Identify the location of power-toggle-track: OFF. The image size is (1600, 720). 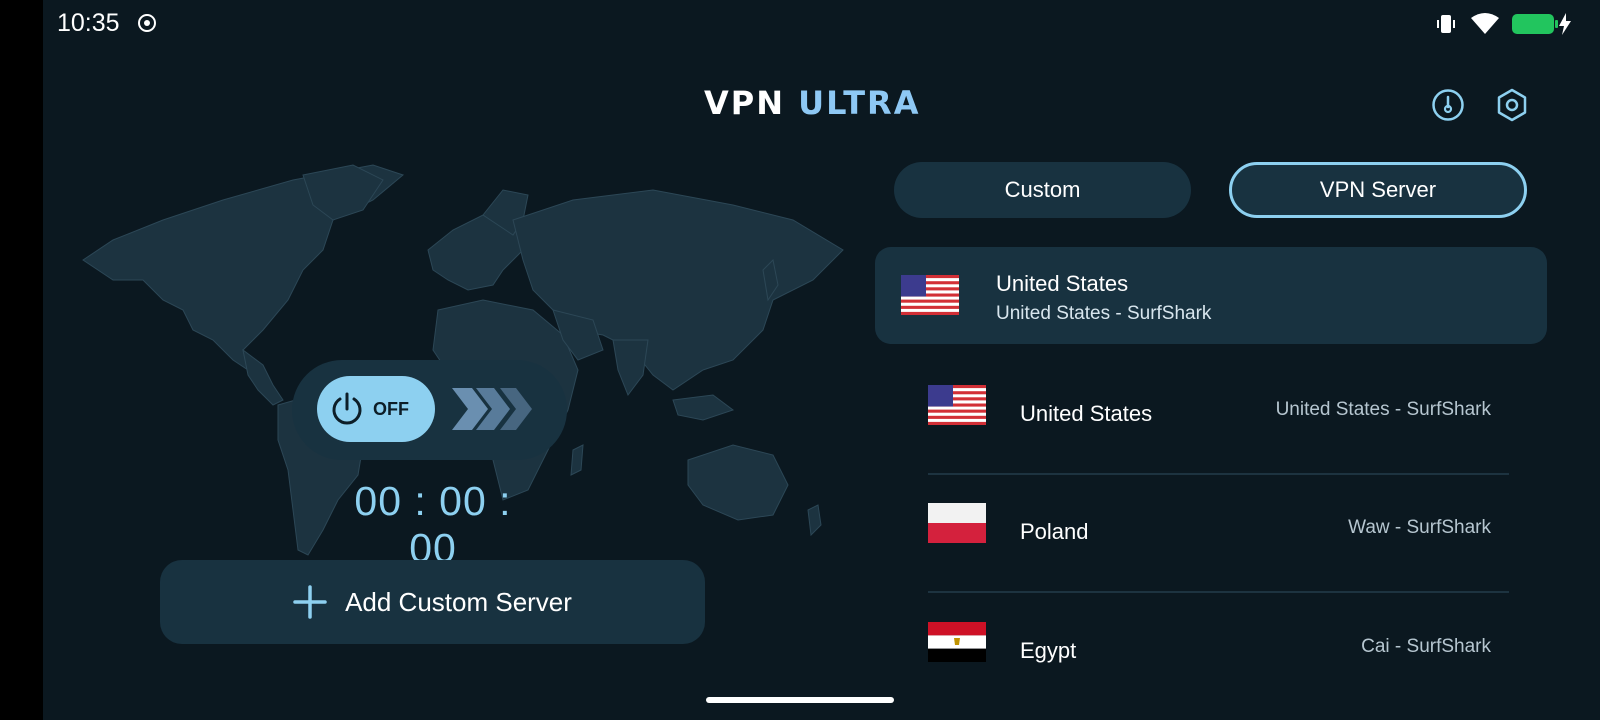
(429, 410).